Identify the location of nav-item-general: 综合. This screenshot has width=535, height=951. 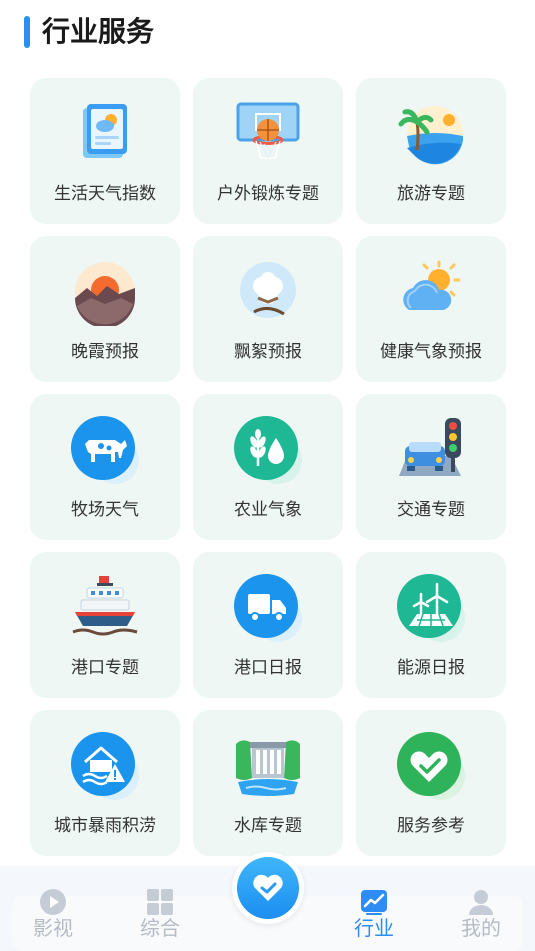
(160, 908).